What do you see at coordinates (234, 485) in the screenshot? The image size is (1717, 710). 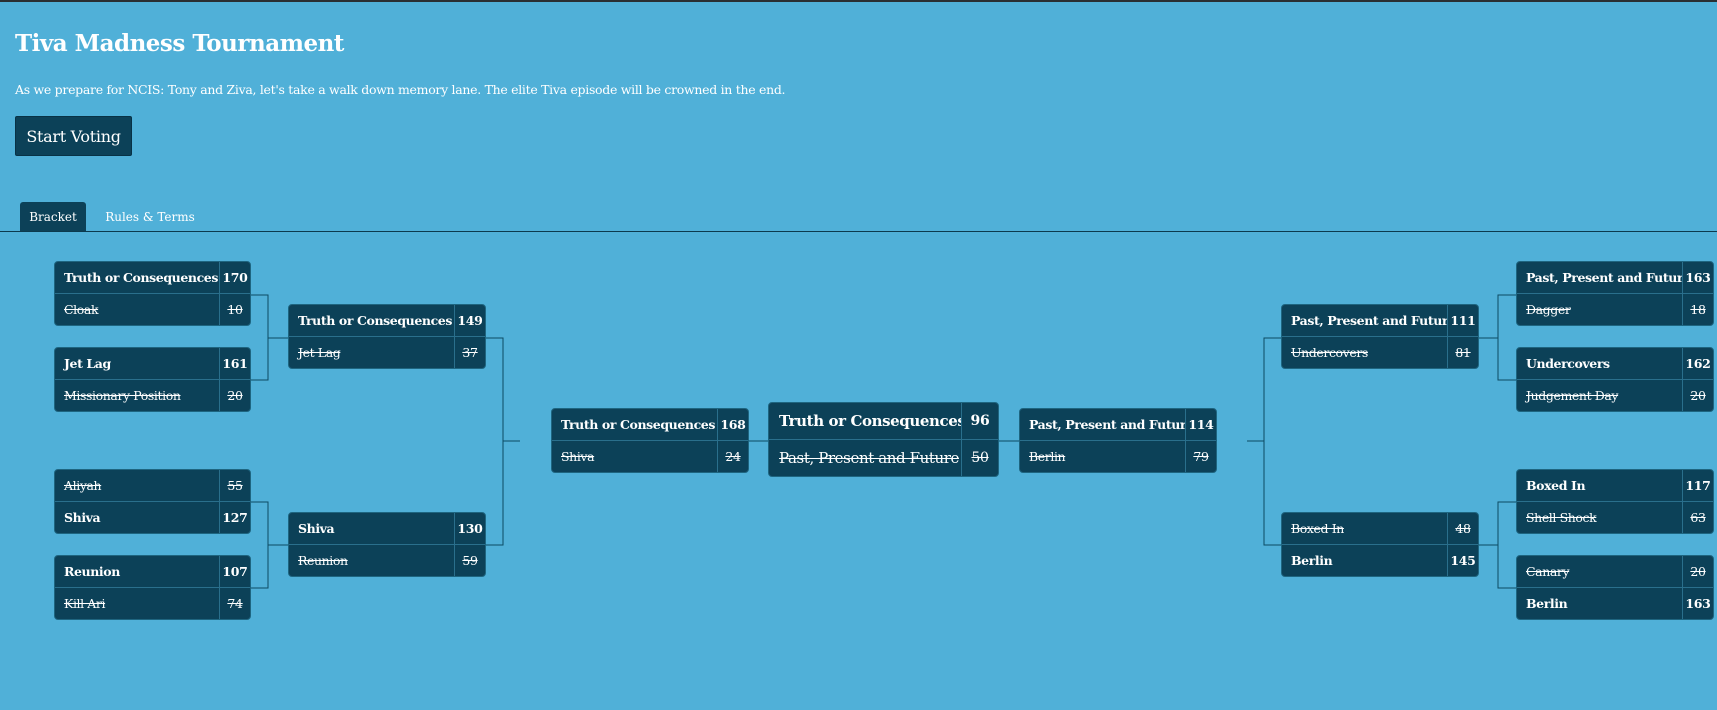 I see `team-score: 55` at bounding box center [234, 485].